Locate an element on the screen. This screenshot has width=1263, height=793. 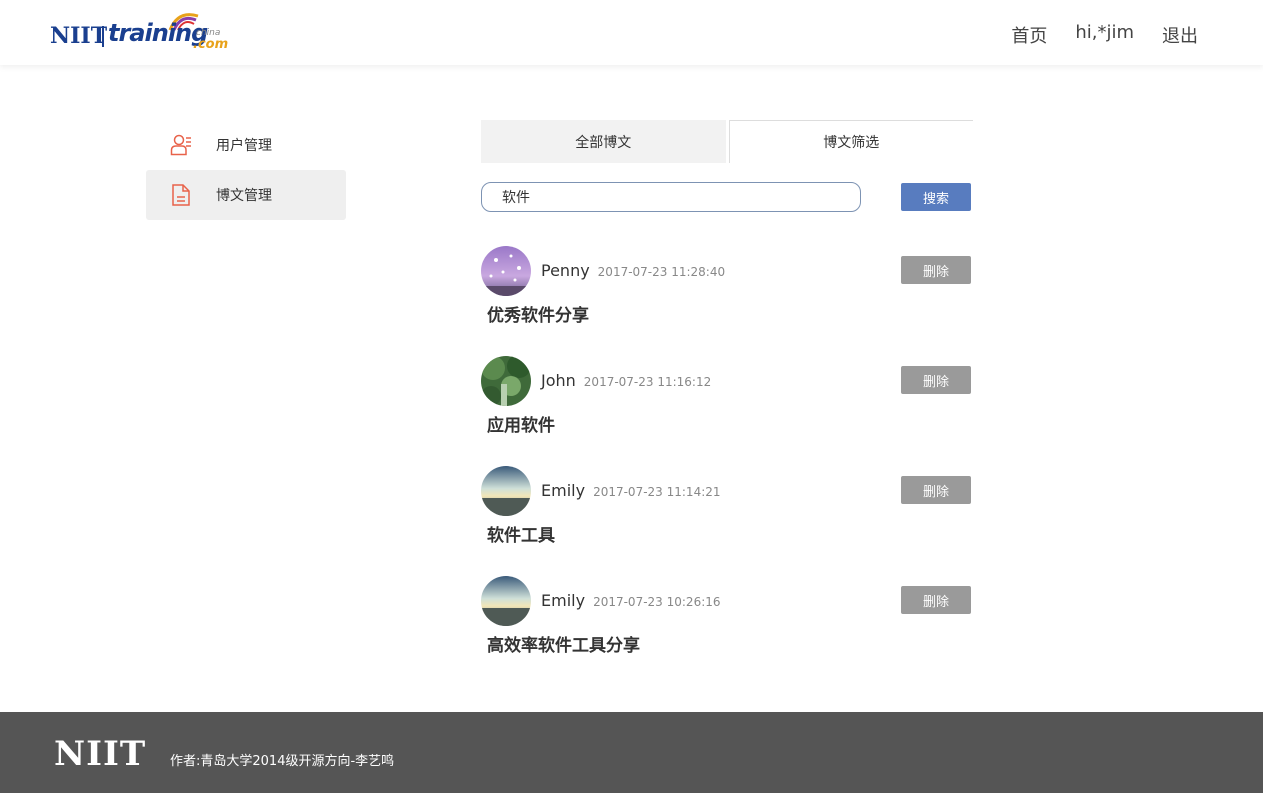
post-time: 2017-07-23 11:28:40 is located at coordinates (661, 272).